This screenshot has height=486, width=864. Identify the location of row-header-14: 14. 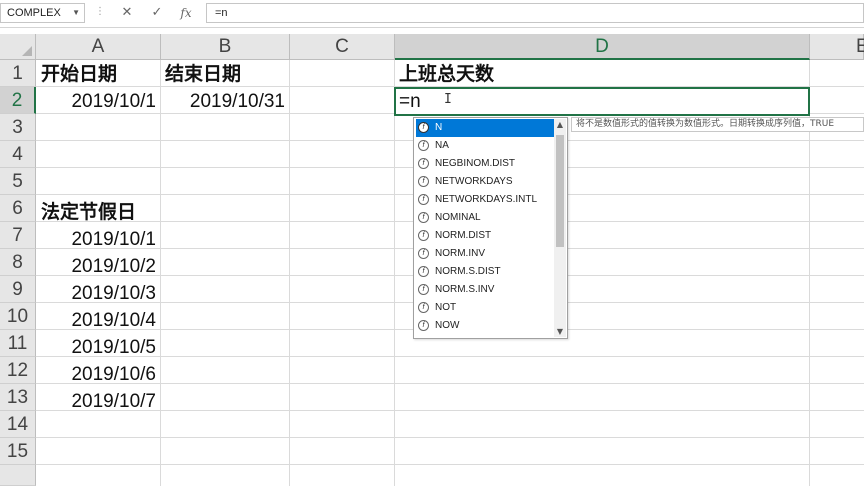
(18, 424).